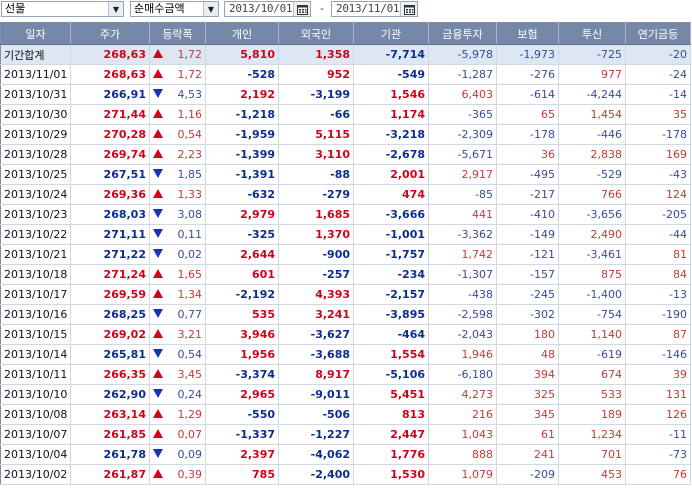  I want to click on cell-pension: -73, so click(658, 454).